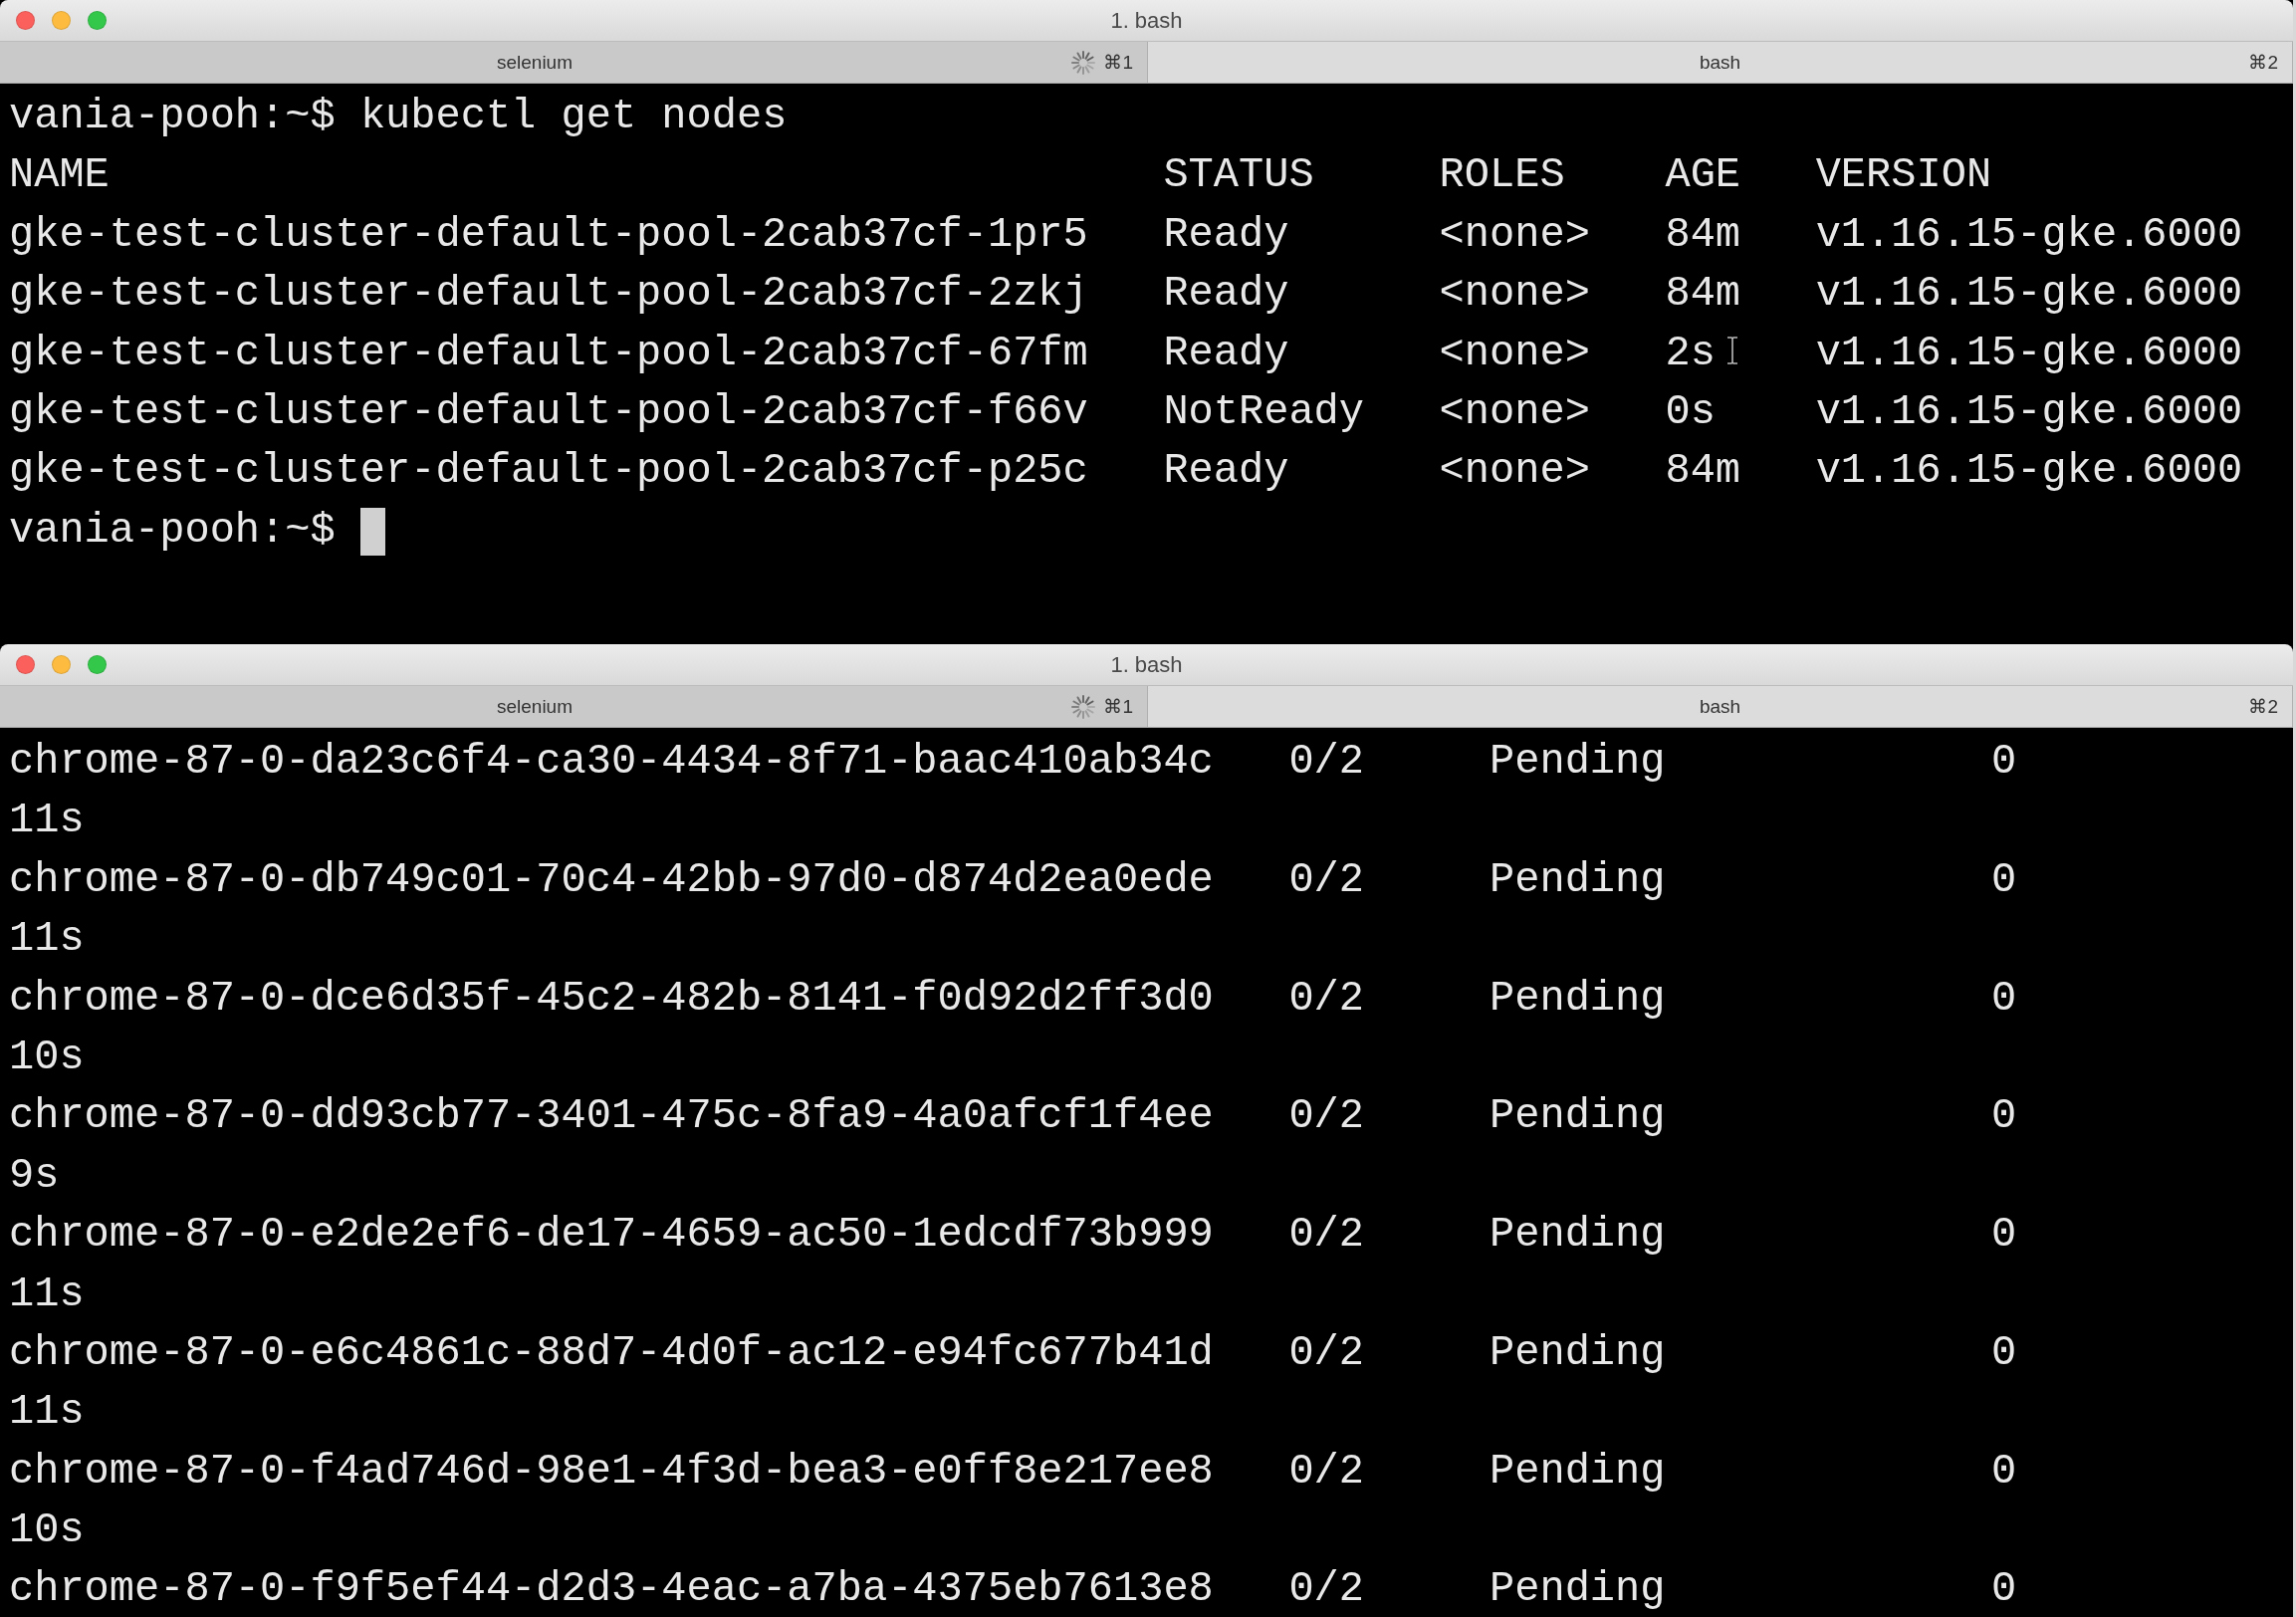 Image resolution: width=2296 pixels, height=1617 pixels. What do you see at coordinates (1904, 176) in the screenshot?
I see `table-cell-text: VERSION` at bounding box center [1904, 176].